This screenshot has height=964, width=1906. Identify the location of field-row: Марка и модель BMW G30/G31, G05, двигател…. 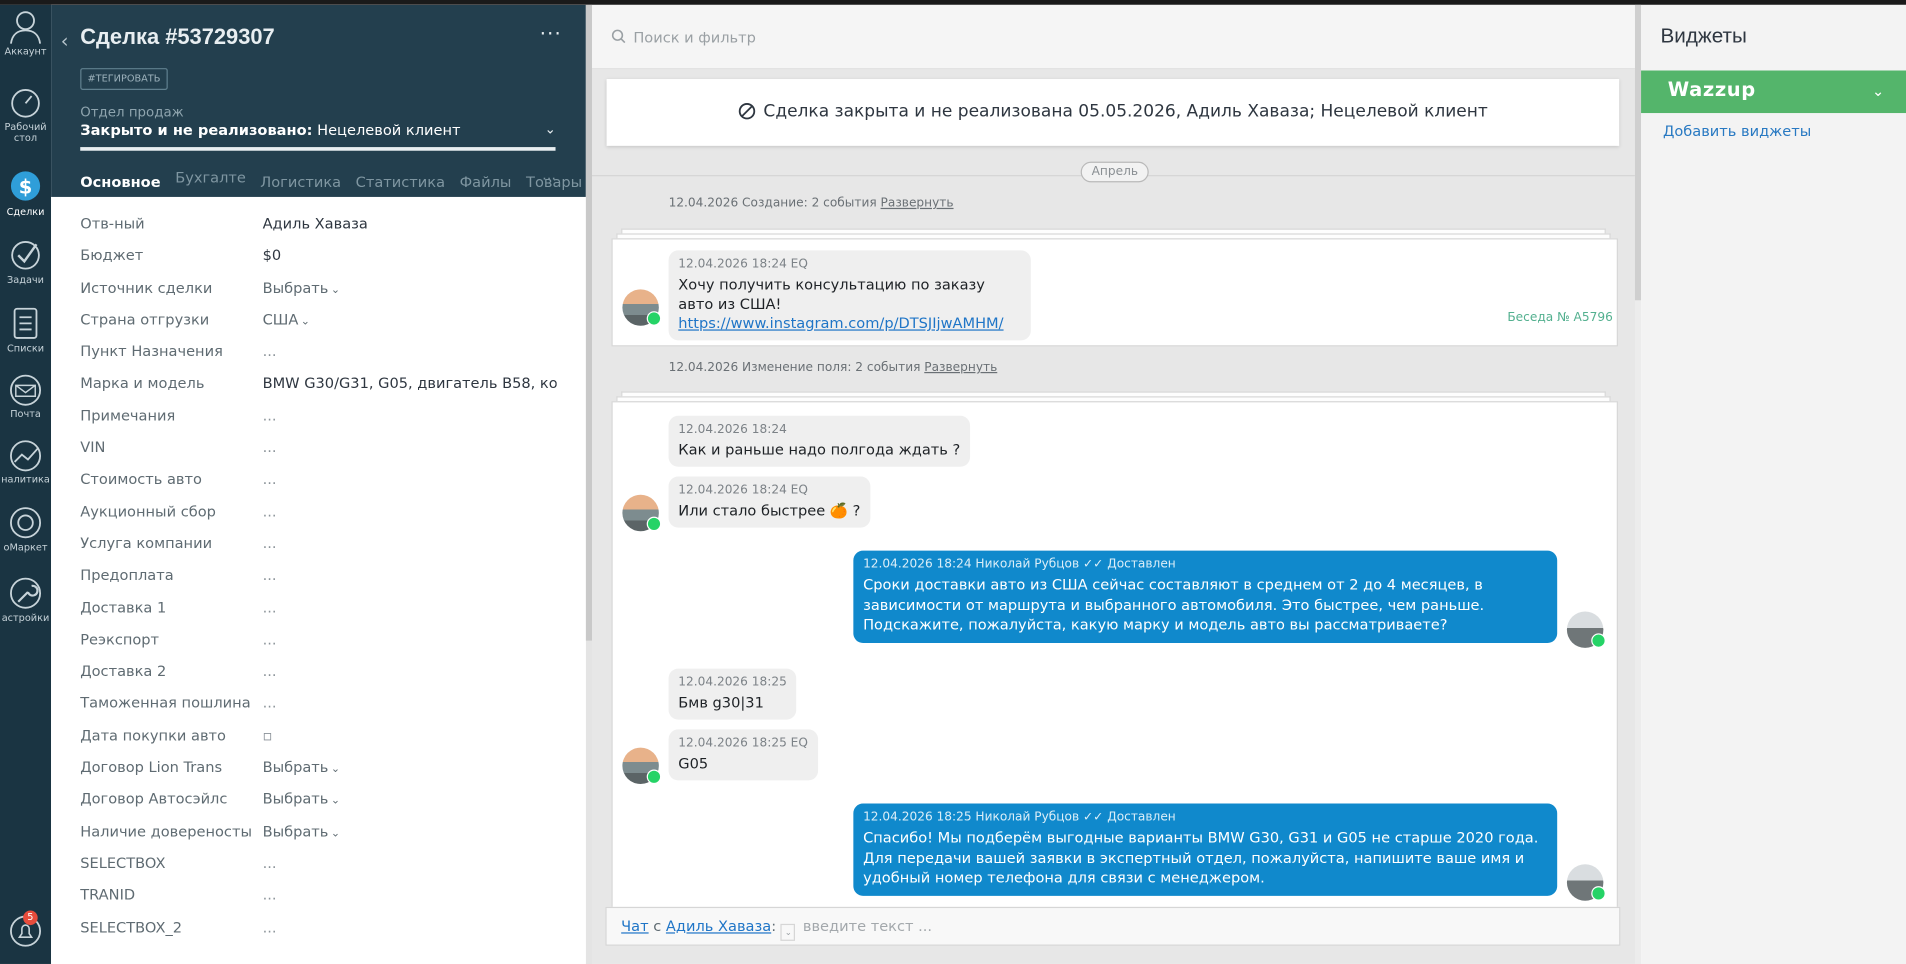
(323, 391).